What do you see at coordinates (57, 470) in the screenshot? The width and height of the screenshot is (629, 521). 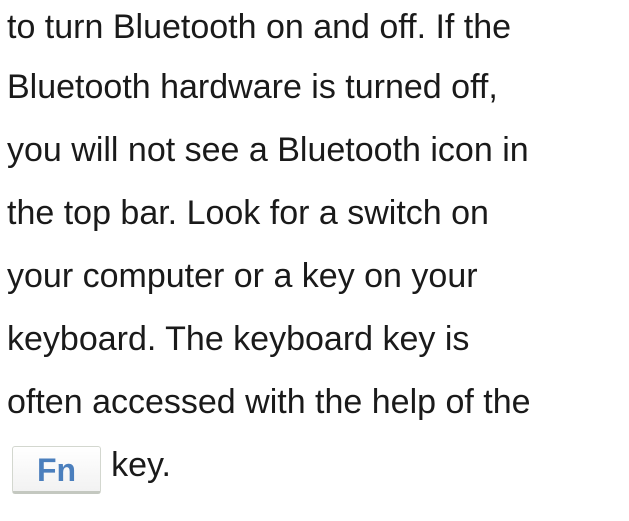 I see `fn-key-badge: Fn` at bounding box center [57, 470].